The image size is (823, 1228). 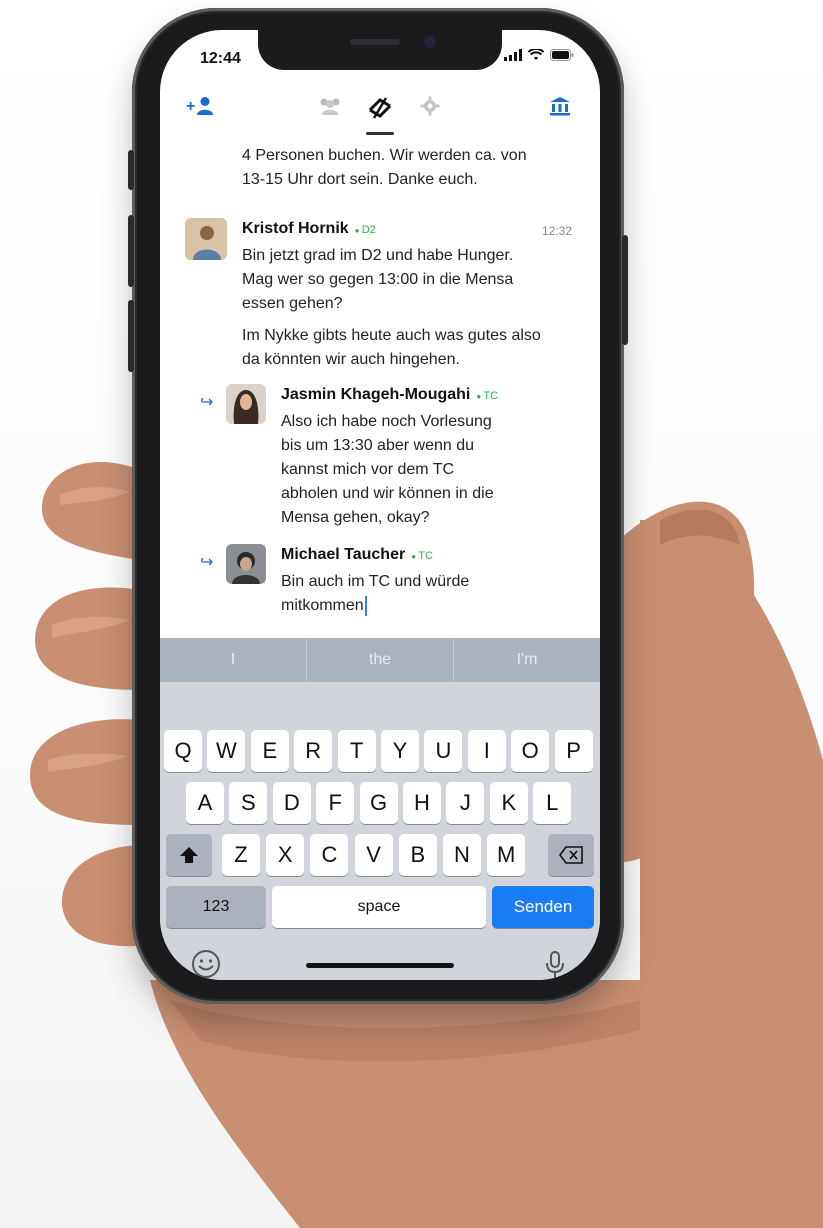 What do you see at coordinates (313, 751) in the screenshot?
I see `key-r: R` at bounding box center [313, 751].